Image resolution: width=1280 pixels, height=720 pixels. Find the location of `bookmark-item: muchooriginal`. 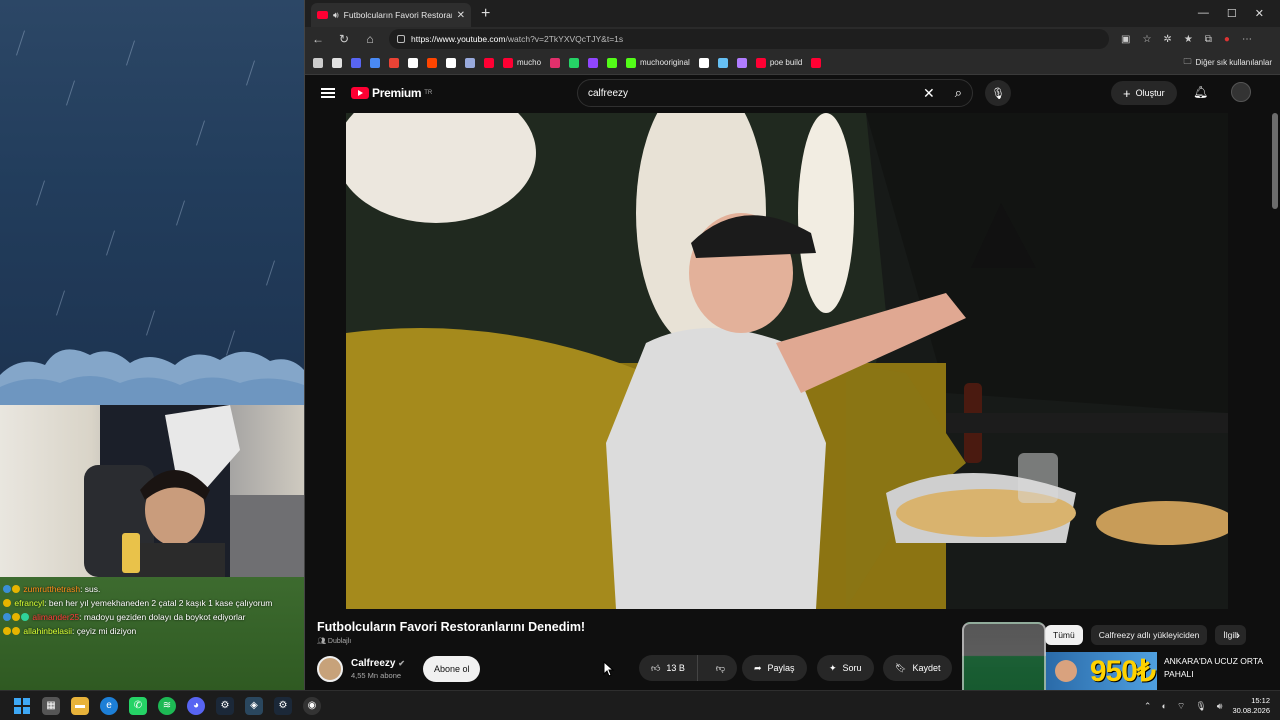

bookmark-item: muchooriginal is located at coordinates (658, 62).